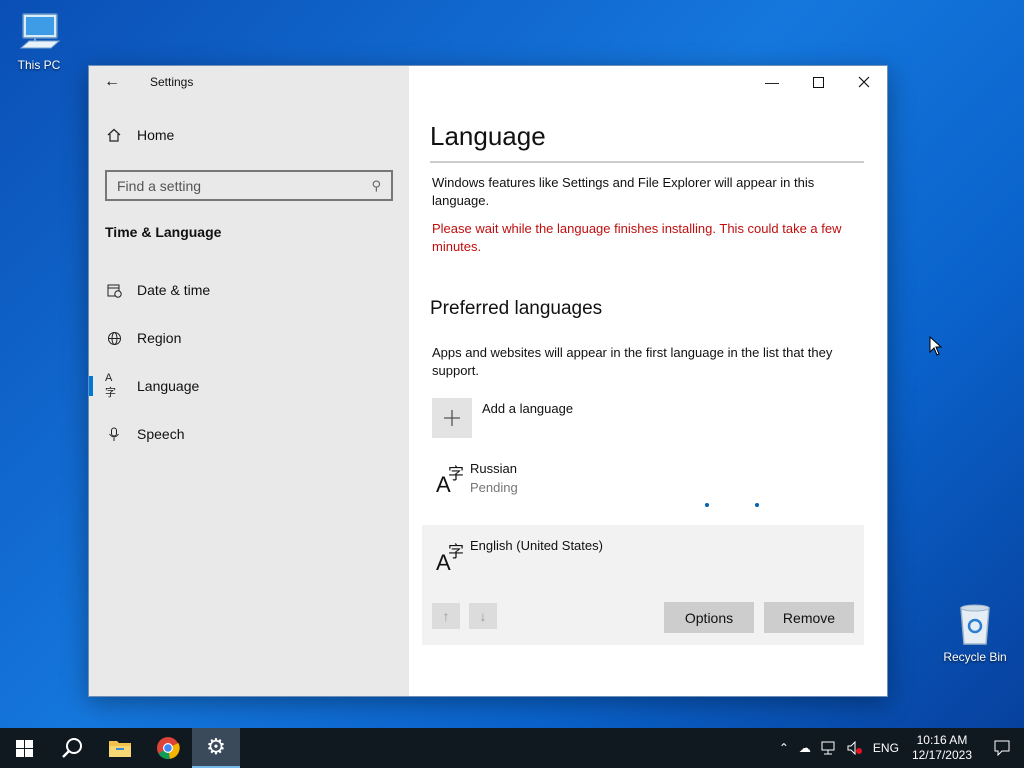  I want to click on windows-start-icon, so click(24, 748).